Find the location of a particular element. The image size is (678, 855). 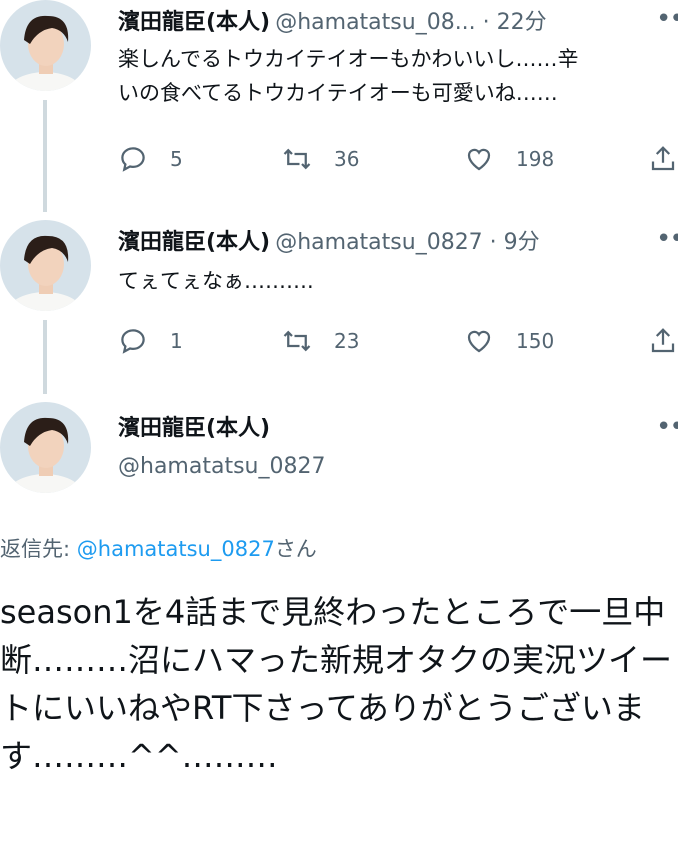

tweet-text-line: 楽しんでるトウカイテイオーもかわいいし……辛 is located at coordinates (348, 59).